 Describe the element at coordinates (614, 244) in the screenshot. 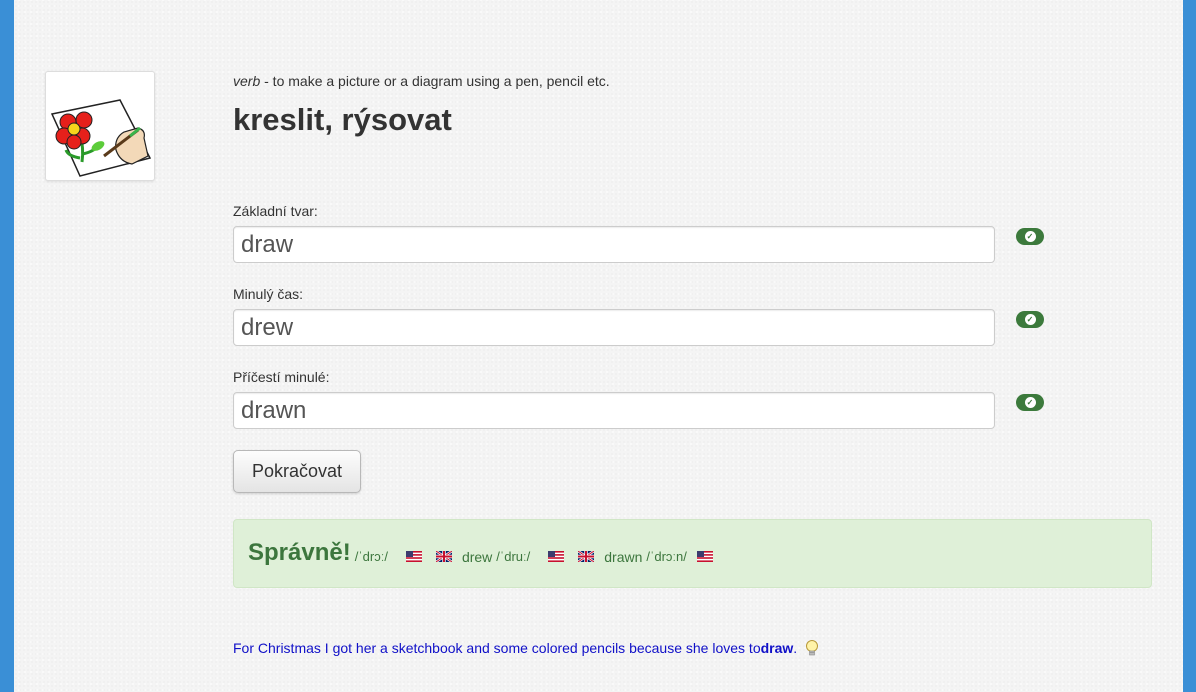

I see `base-form-input` at that location.